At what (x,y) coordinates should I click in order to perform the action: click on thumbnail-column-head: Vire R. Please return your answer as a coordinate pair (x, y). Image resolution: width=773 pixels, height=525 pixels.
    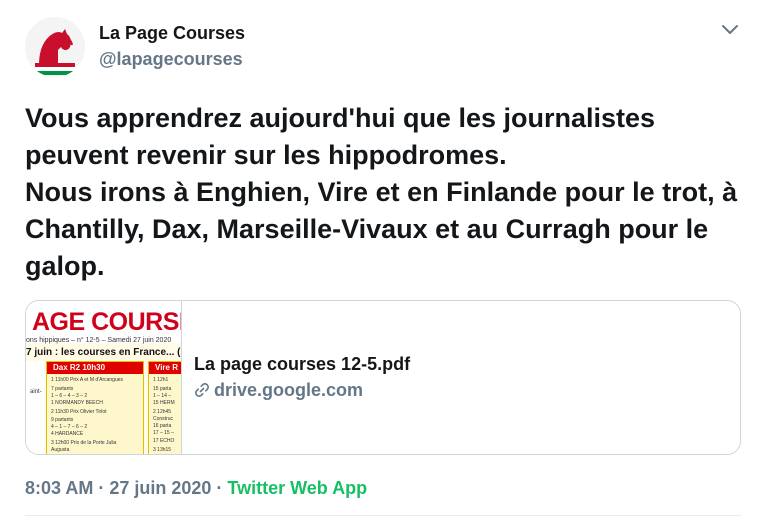
    Looking at the image, I should click on (165, 368).